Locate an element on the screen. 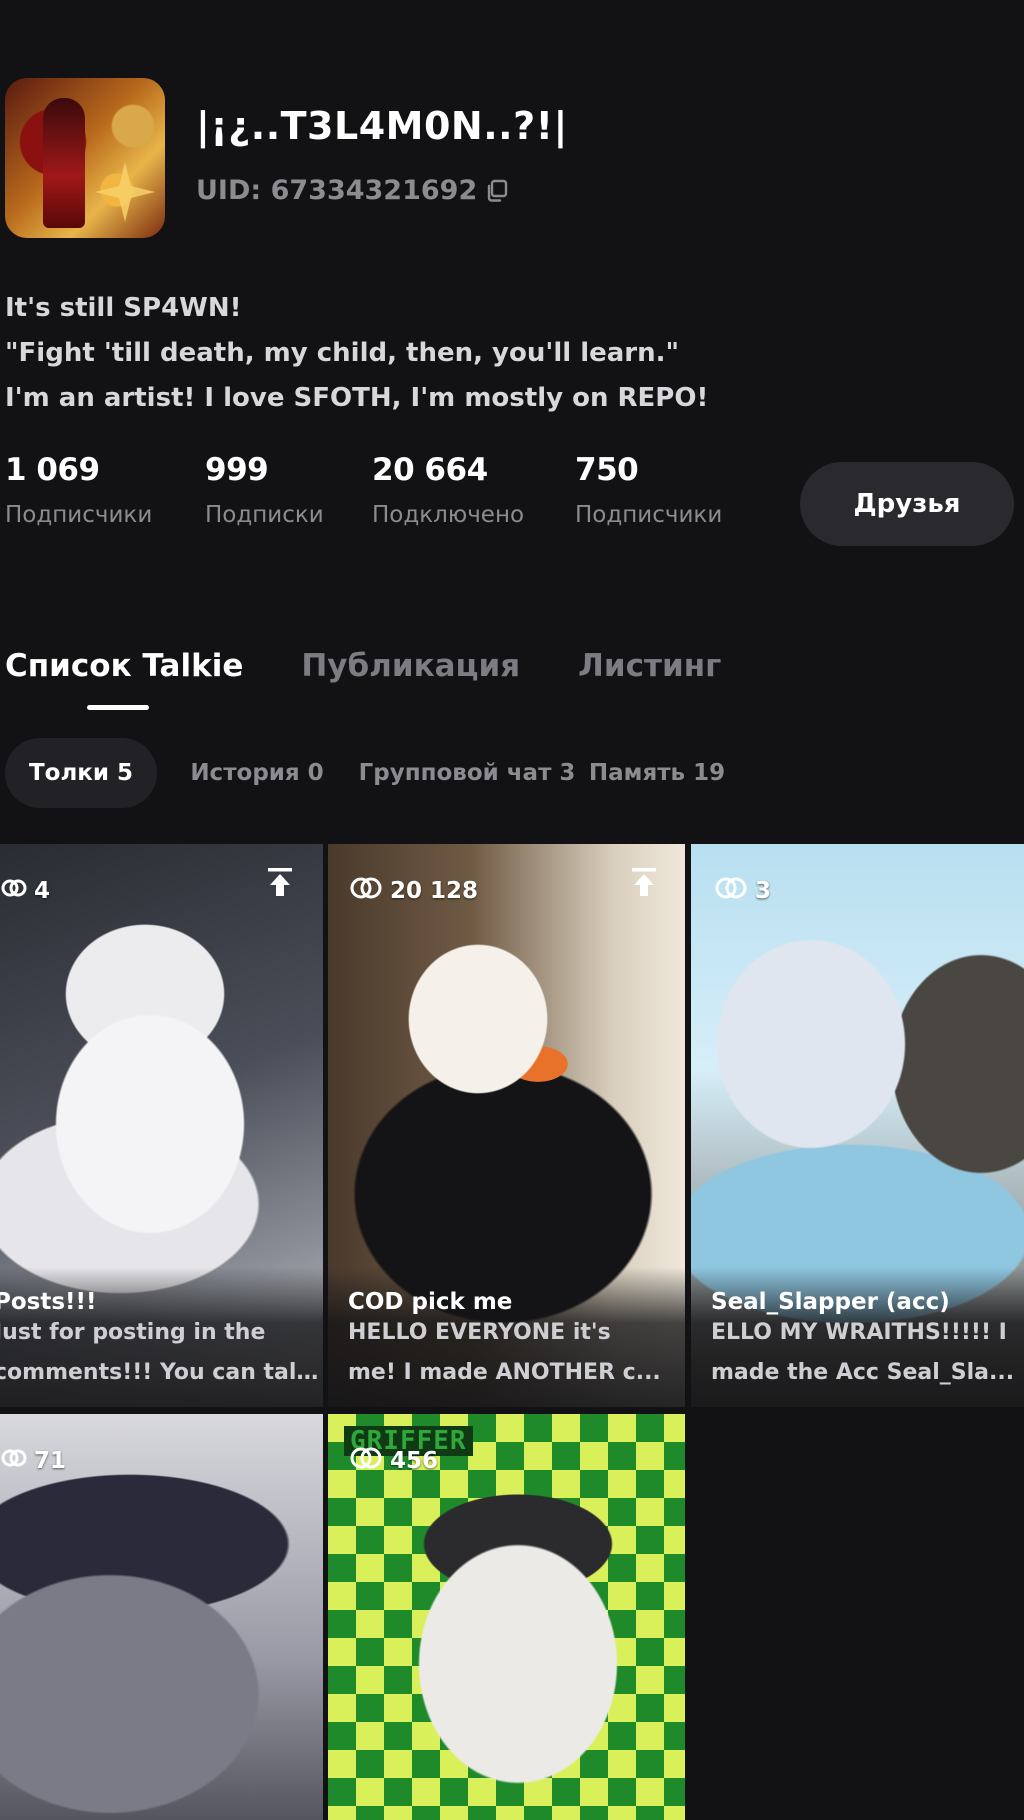 Image resolution: width=1024 pixels, height=1820 pixels. card-title: COD pick me is located at coordinates (430, 1302).